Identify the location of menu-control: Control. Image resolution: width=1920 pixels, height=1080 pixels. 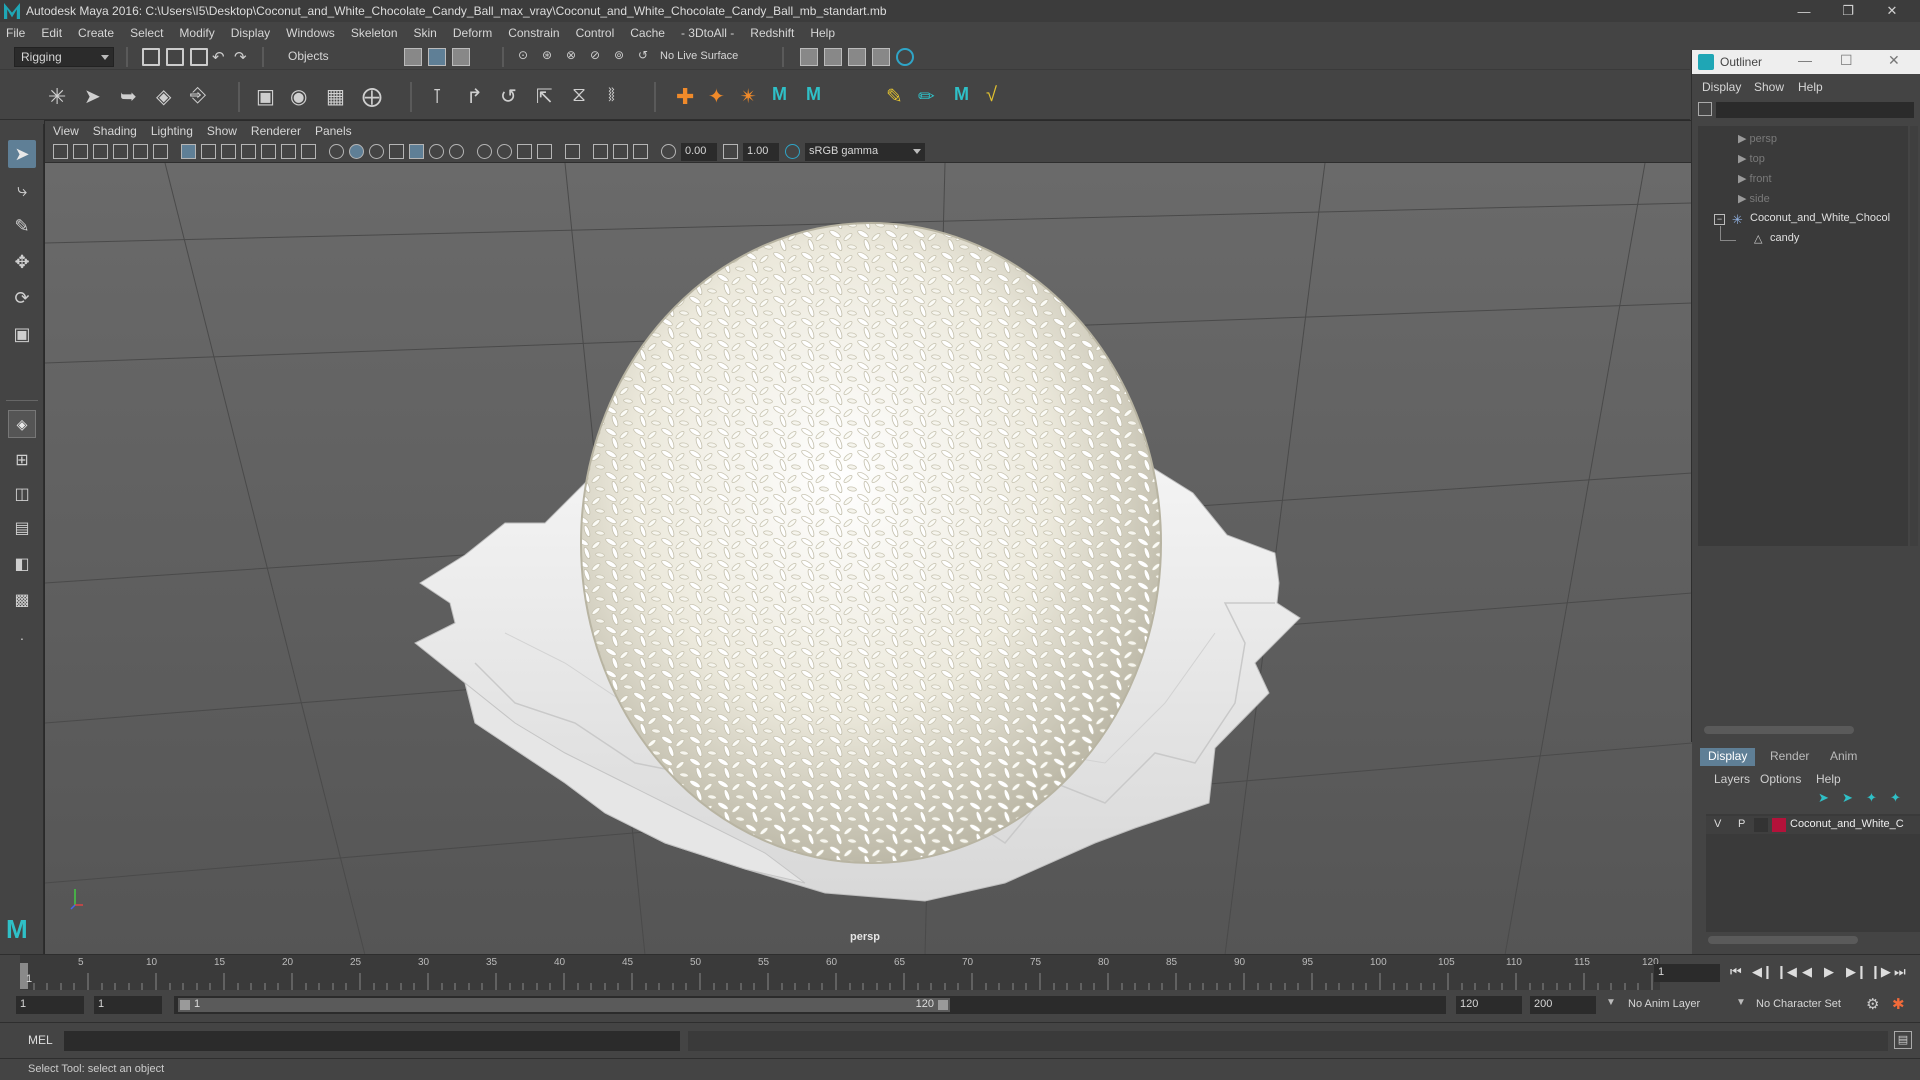
(595, 33).